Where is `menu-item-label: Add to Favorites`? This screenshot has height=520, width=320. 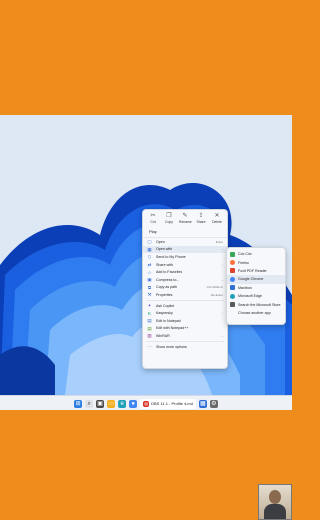 menu-item-label: Add to Favorites is located at coordinates (169, 272).